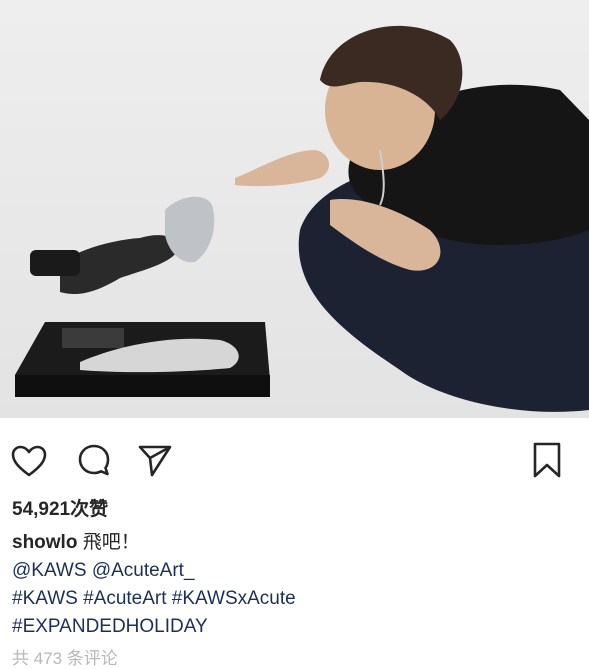 Image resolution: width=589 pixels, height=669 pixels. What do you see at coordinates (44, 542) in the screenshot?
I see `username: showlo` at bounding box center [44, 542].